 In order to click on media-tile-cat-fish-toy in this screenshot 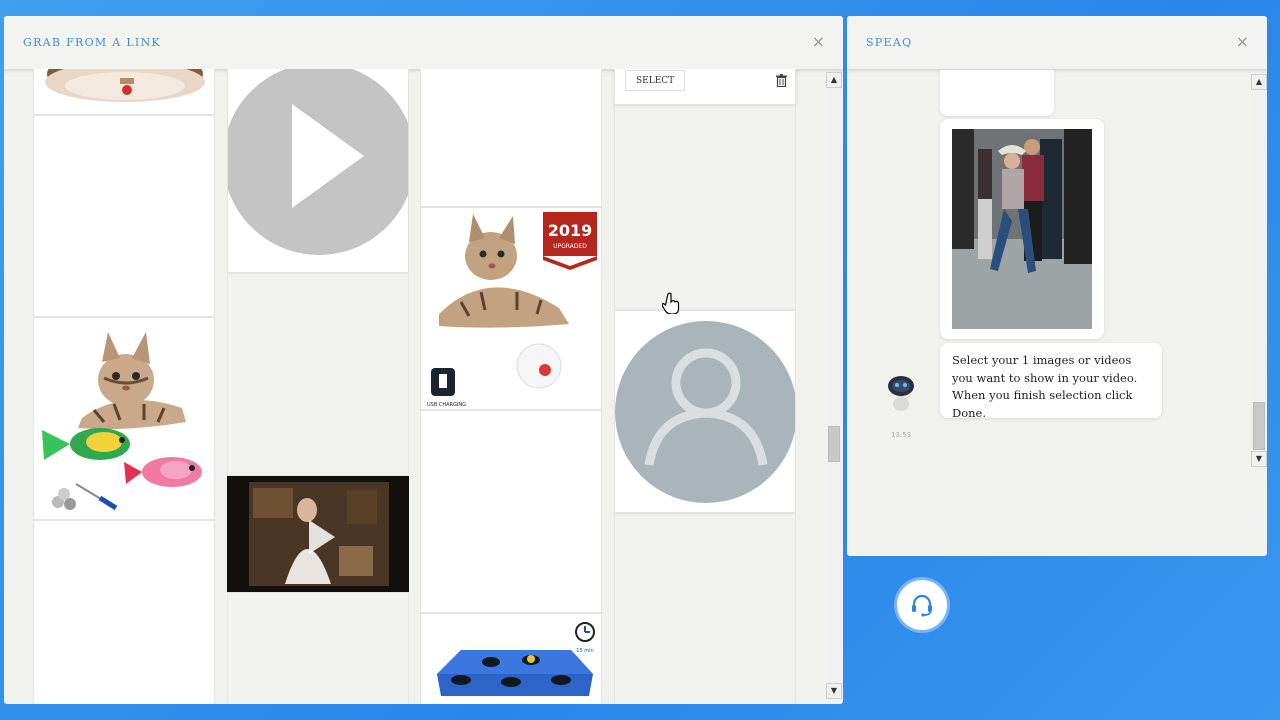, I will do `click(124, 418)`.